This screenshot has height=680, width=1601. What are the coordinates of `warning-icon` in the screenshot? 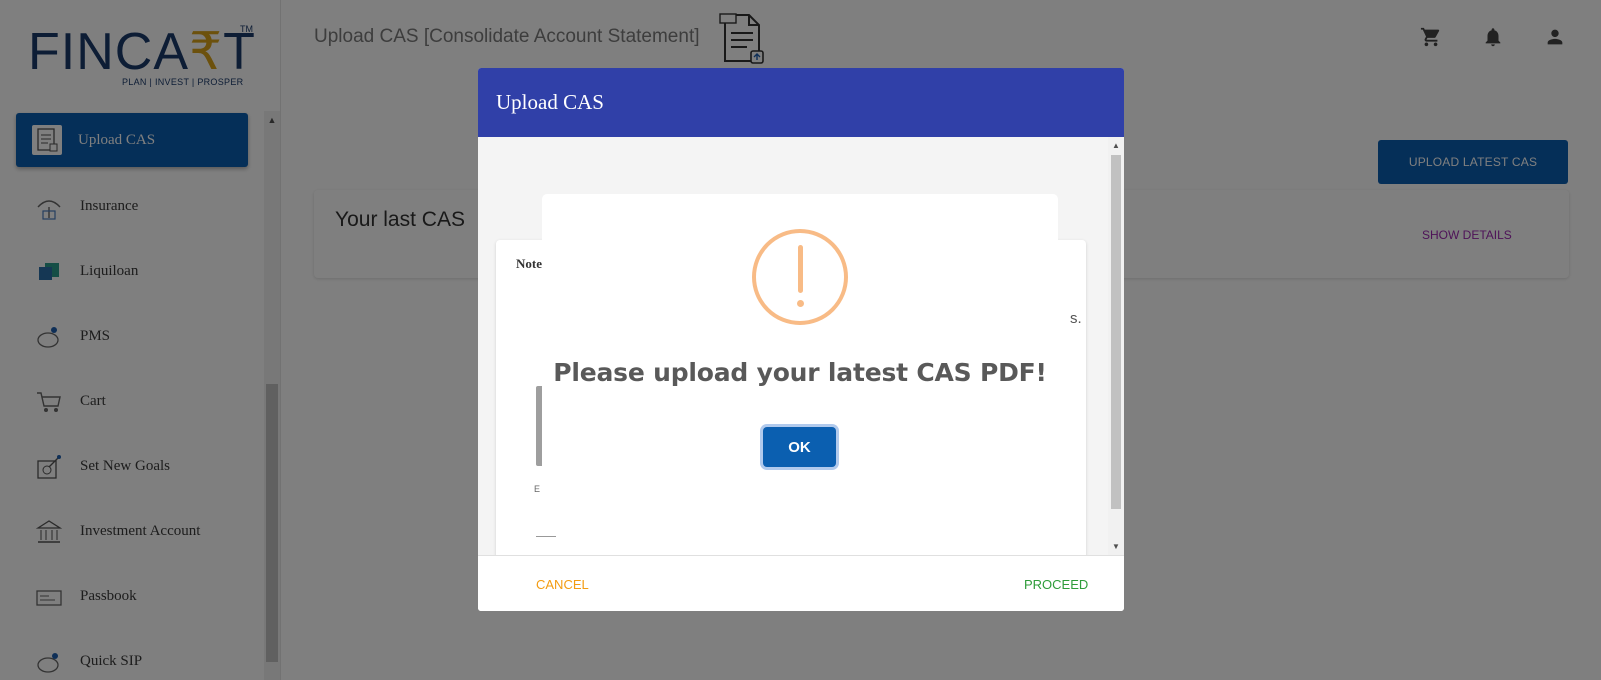 It's located at (800, 277).